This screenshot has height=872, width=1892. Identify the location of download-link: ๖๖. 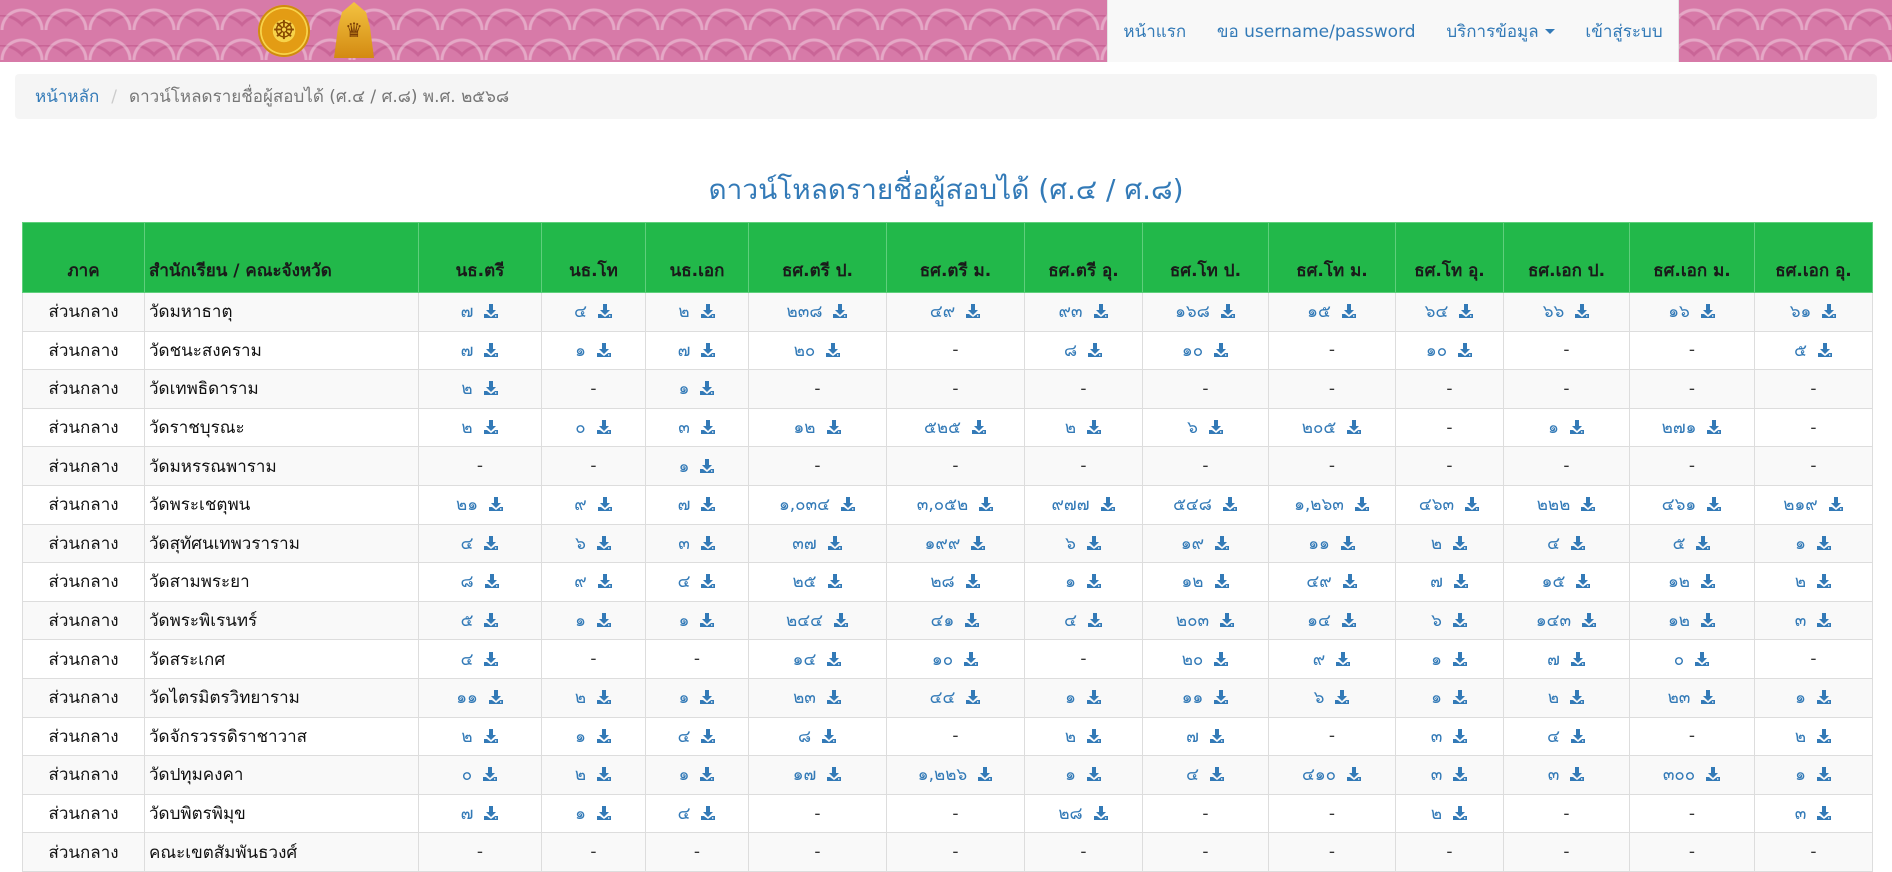
(1567, 312).